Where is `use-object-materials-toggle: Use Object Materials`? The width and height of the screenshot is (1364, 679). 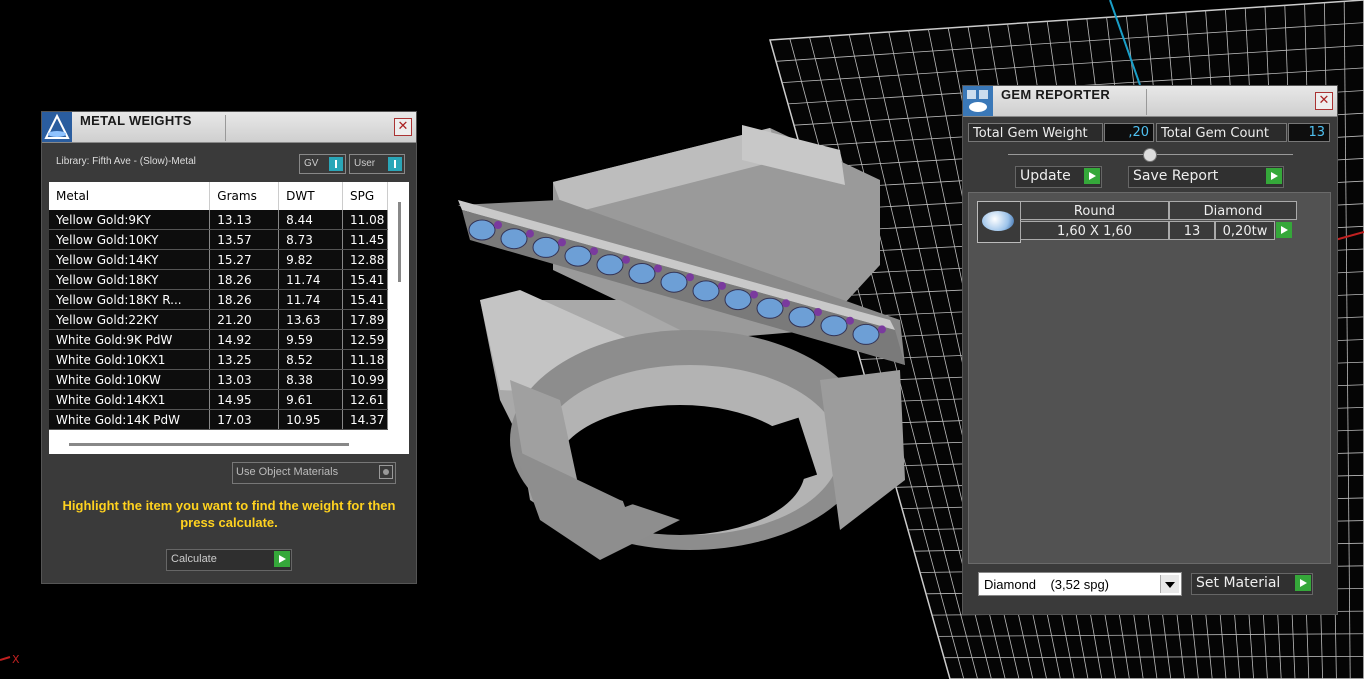 use-object-materials-toggle: Use Object Materials is located at coordinates (314, 473).